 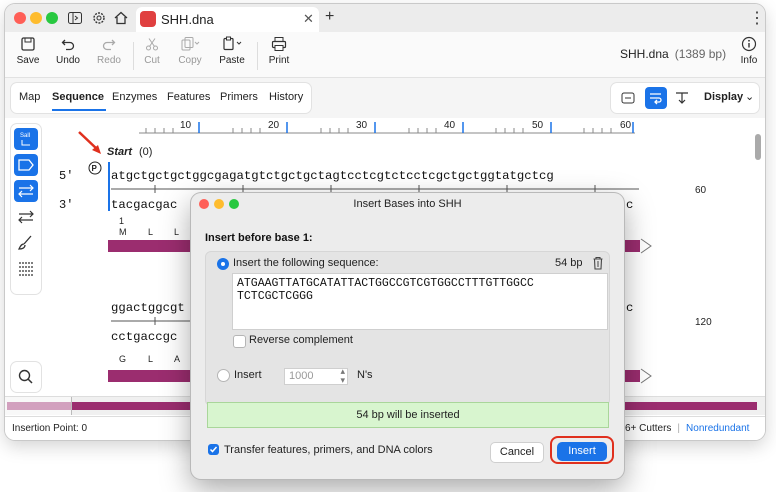 I want to click on amino-acid: M, so click(x=123, y=232).